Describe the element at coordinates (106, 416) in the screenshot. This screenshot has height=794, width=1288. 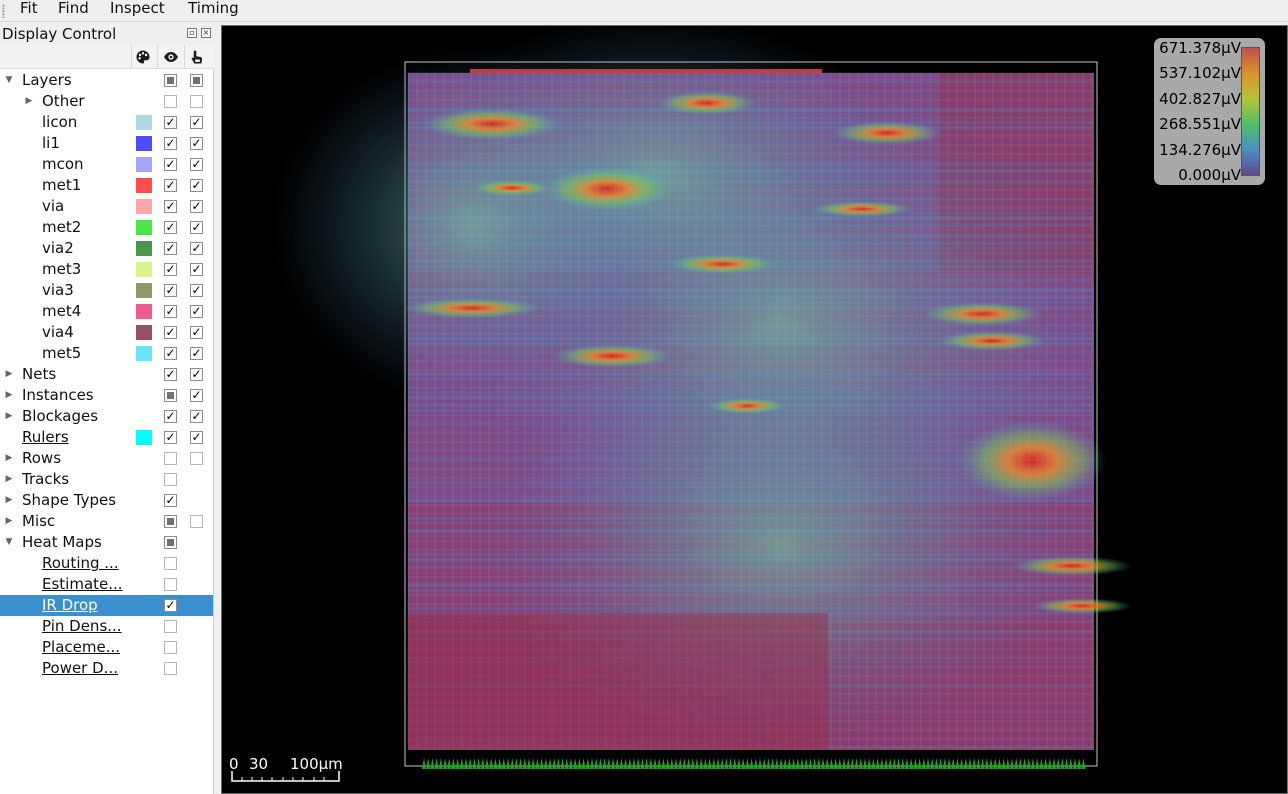
I see `tree-row-blockages: ▶ Blockages ✓ ✓` at that location.